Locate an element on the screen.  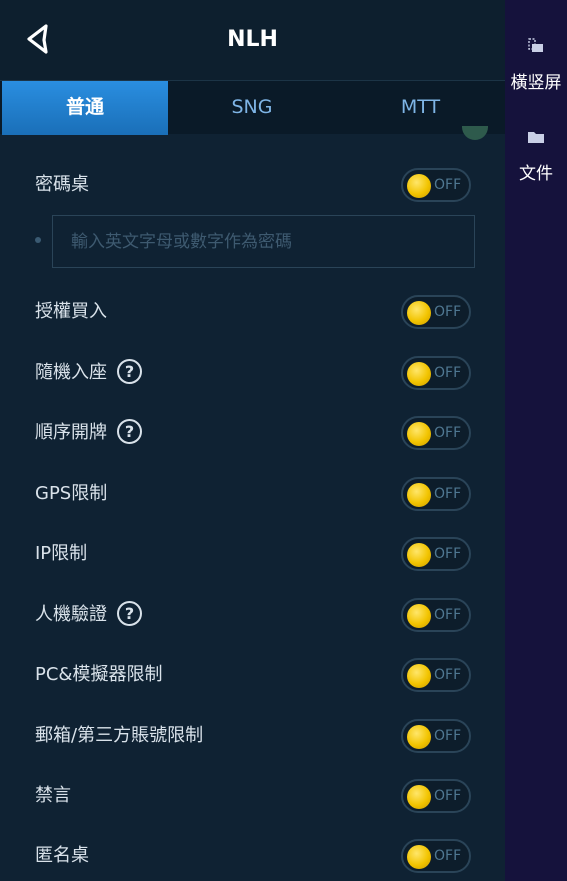
back-button is located at coordinates (39, 40).